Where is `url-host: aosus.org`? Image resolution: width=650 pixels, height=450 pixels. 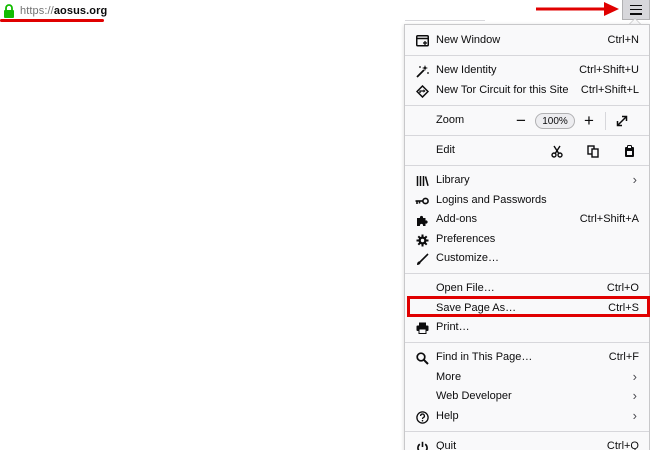
url-host: aosus.org is located at coordinates (80, 11).